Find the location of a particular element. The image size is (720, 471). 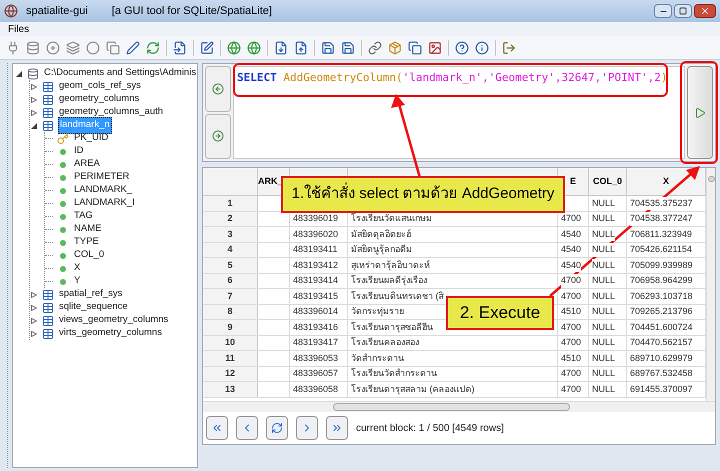

execute-button is located at coordinates (700, 112).